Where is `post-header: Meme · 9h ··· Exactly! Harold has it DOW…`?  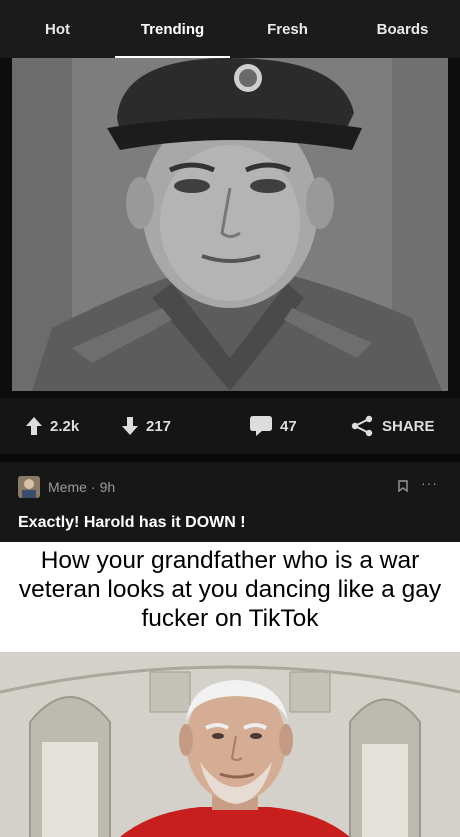 post-header: Meme · 9h ··· Exactly! Harold has it DOW… is located at coordinates (230, 502).